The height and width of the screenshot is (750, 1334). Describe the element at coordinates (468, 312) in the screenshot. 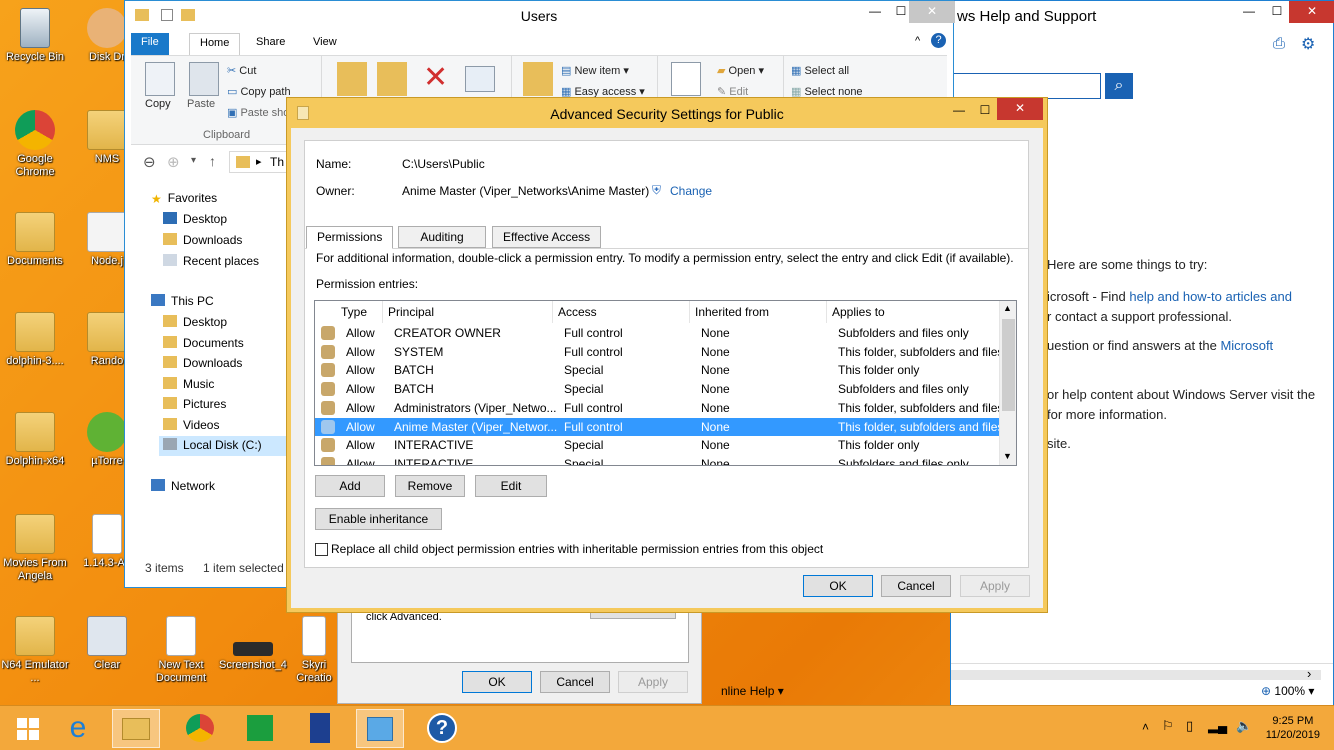

I see `column-principal: Principal` at that location.